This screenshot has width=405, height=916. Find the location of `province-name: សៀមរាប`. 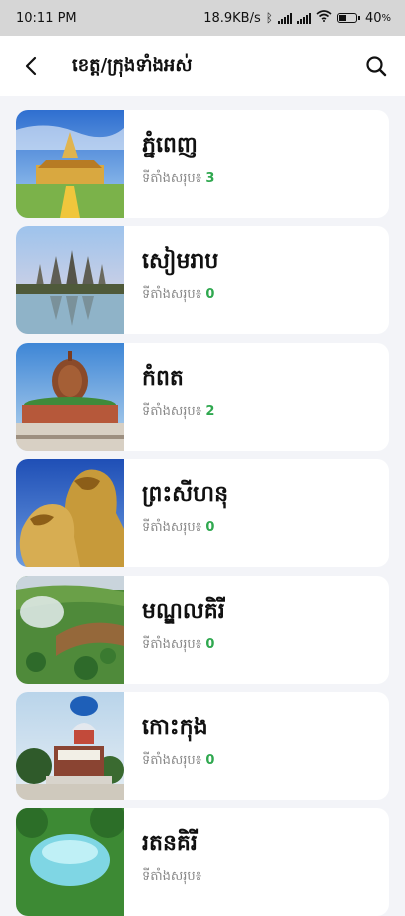

province-name: សៀមរាប is located at coordinates (180, 262).